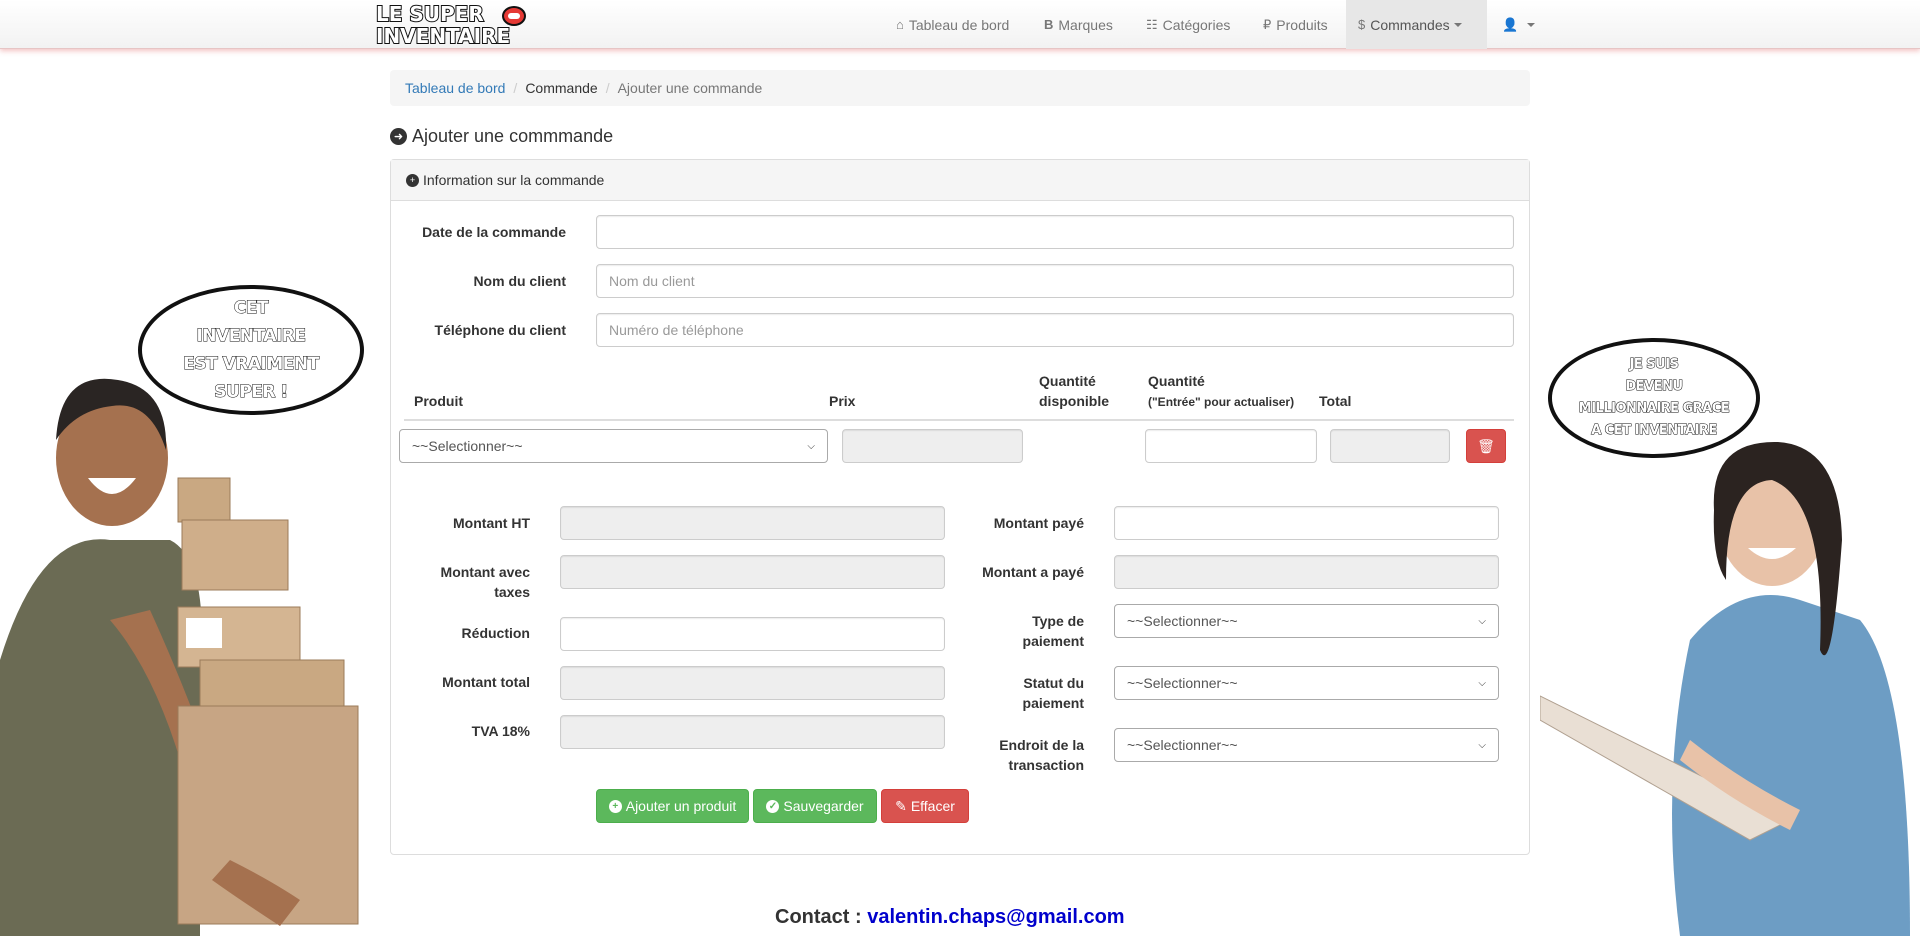 The image size is (1920, 936). What do you see at coordinates (1306, 621) in the screenshot?
I see `payment-type-select: ~~Selectionner~~ ⌵` at bounding box center [1306, 621].